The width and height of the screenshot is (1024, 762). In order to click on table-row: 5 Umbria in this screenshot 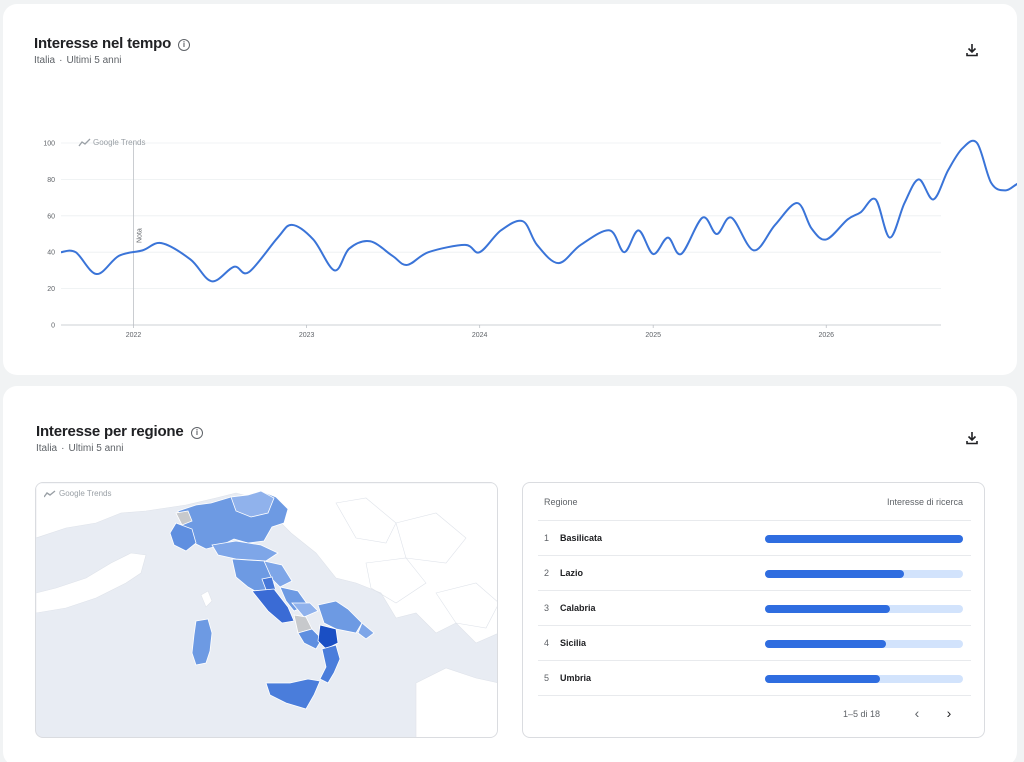, I will do `click(754, 677)`.